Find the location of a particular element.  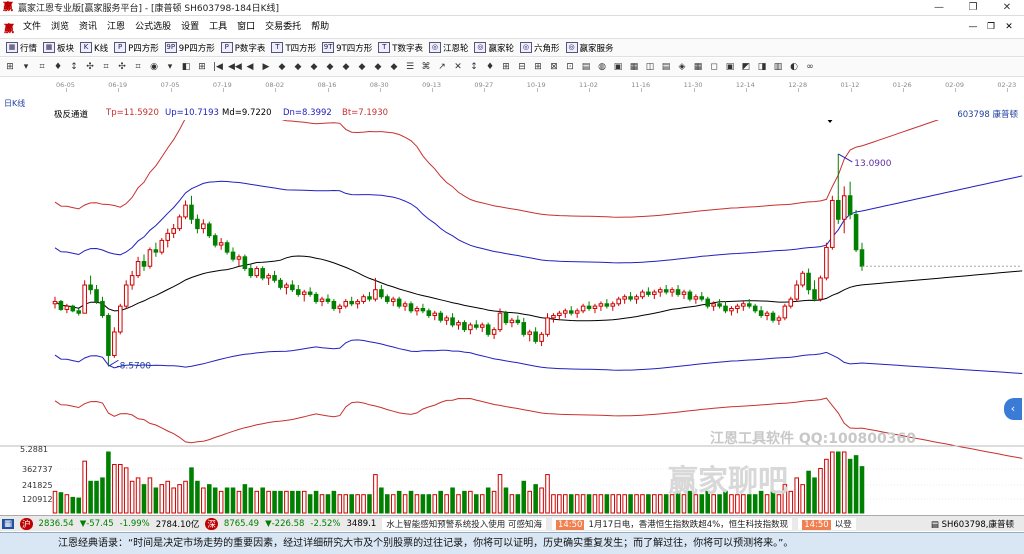

tool-icon: ⌘ is located at coordinates (426, 67).